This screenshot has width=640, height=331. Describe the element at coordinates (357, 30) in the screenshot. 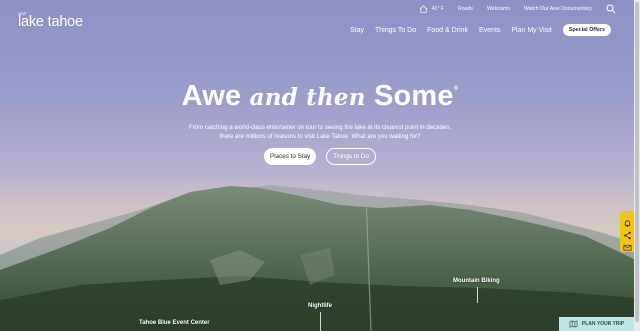

I see `nav-item-stay: Stay` at that location.